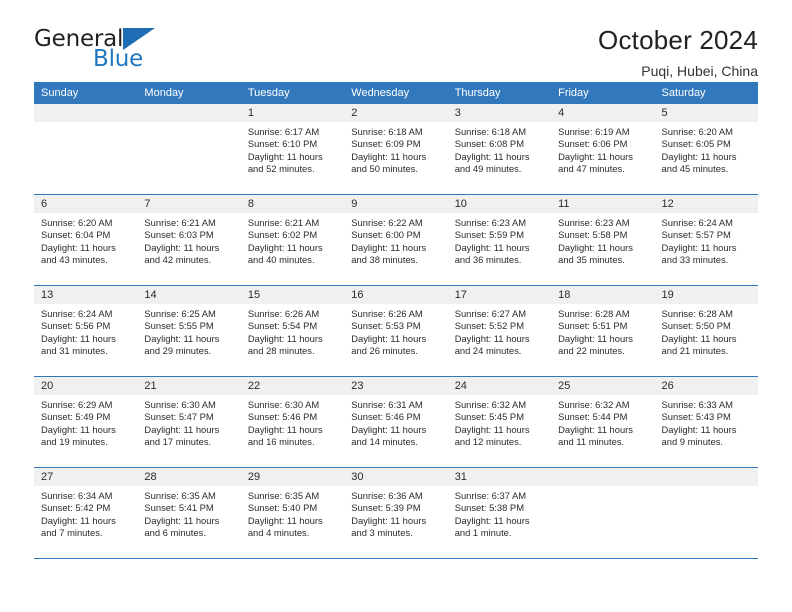 The width and height of the screenshot is (792, 612). I want to click on location-subtitle: Puqi, Hubei, China, so click(699, 71).